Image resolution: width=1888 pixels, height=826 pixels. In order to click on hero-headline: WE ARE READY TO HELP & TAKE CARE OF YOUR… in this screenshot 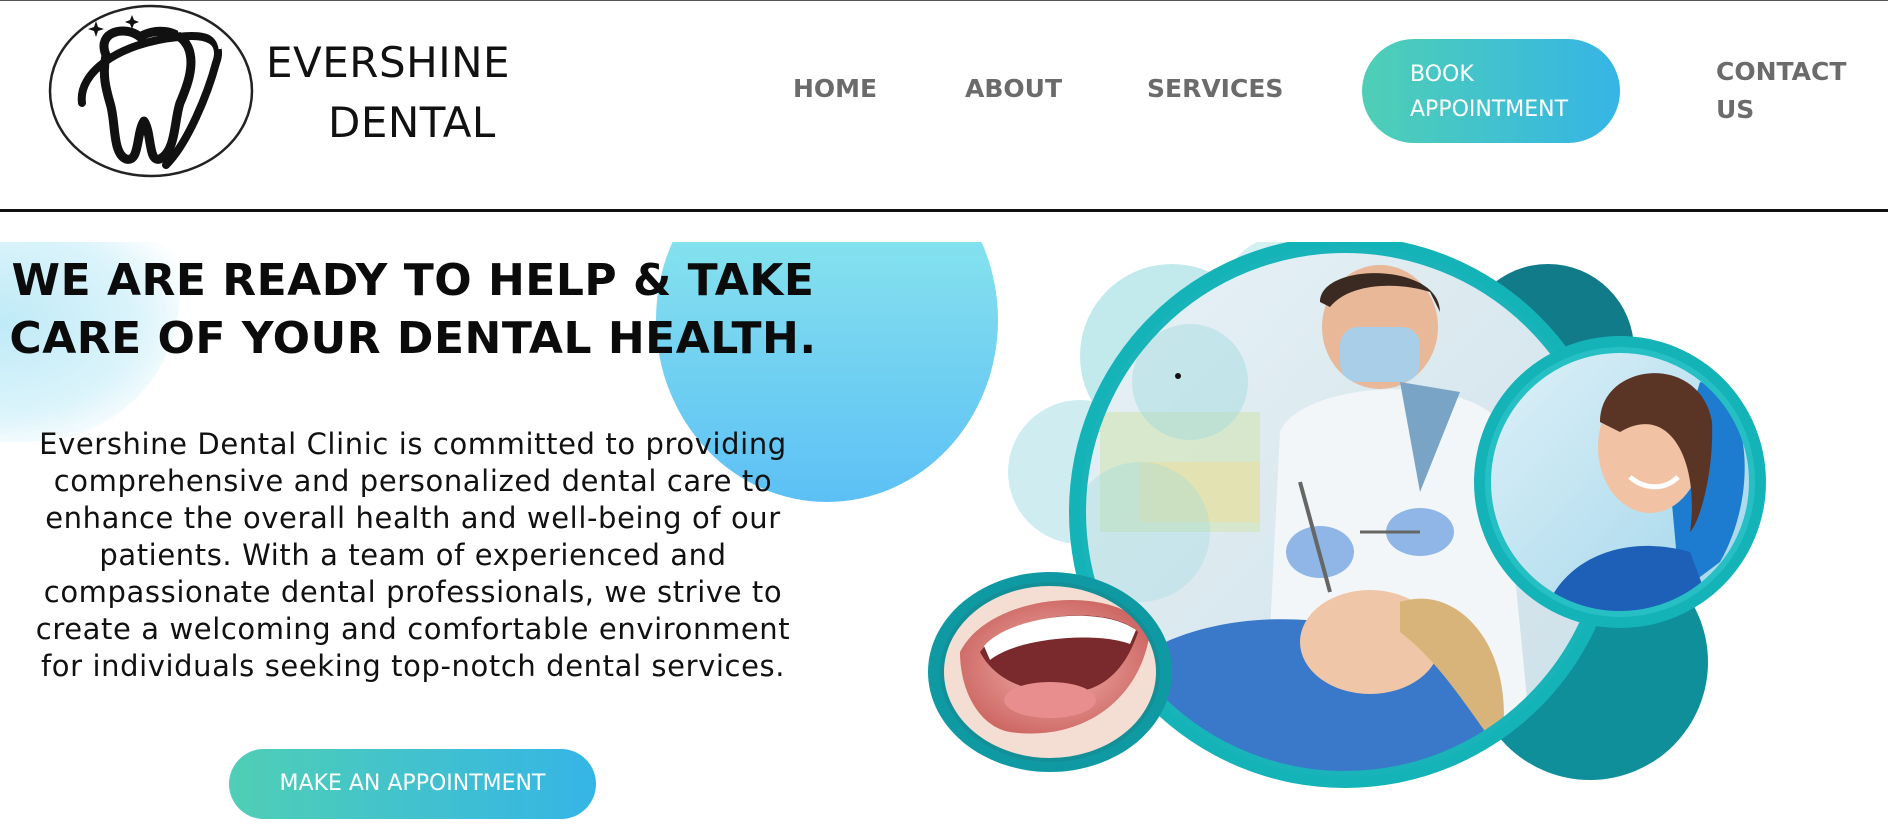, I will do `click(413, 310)`.